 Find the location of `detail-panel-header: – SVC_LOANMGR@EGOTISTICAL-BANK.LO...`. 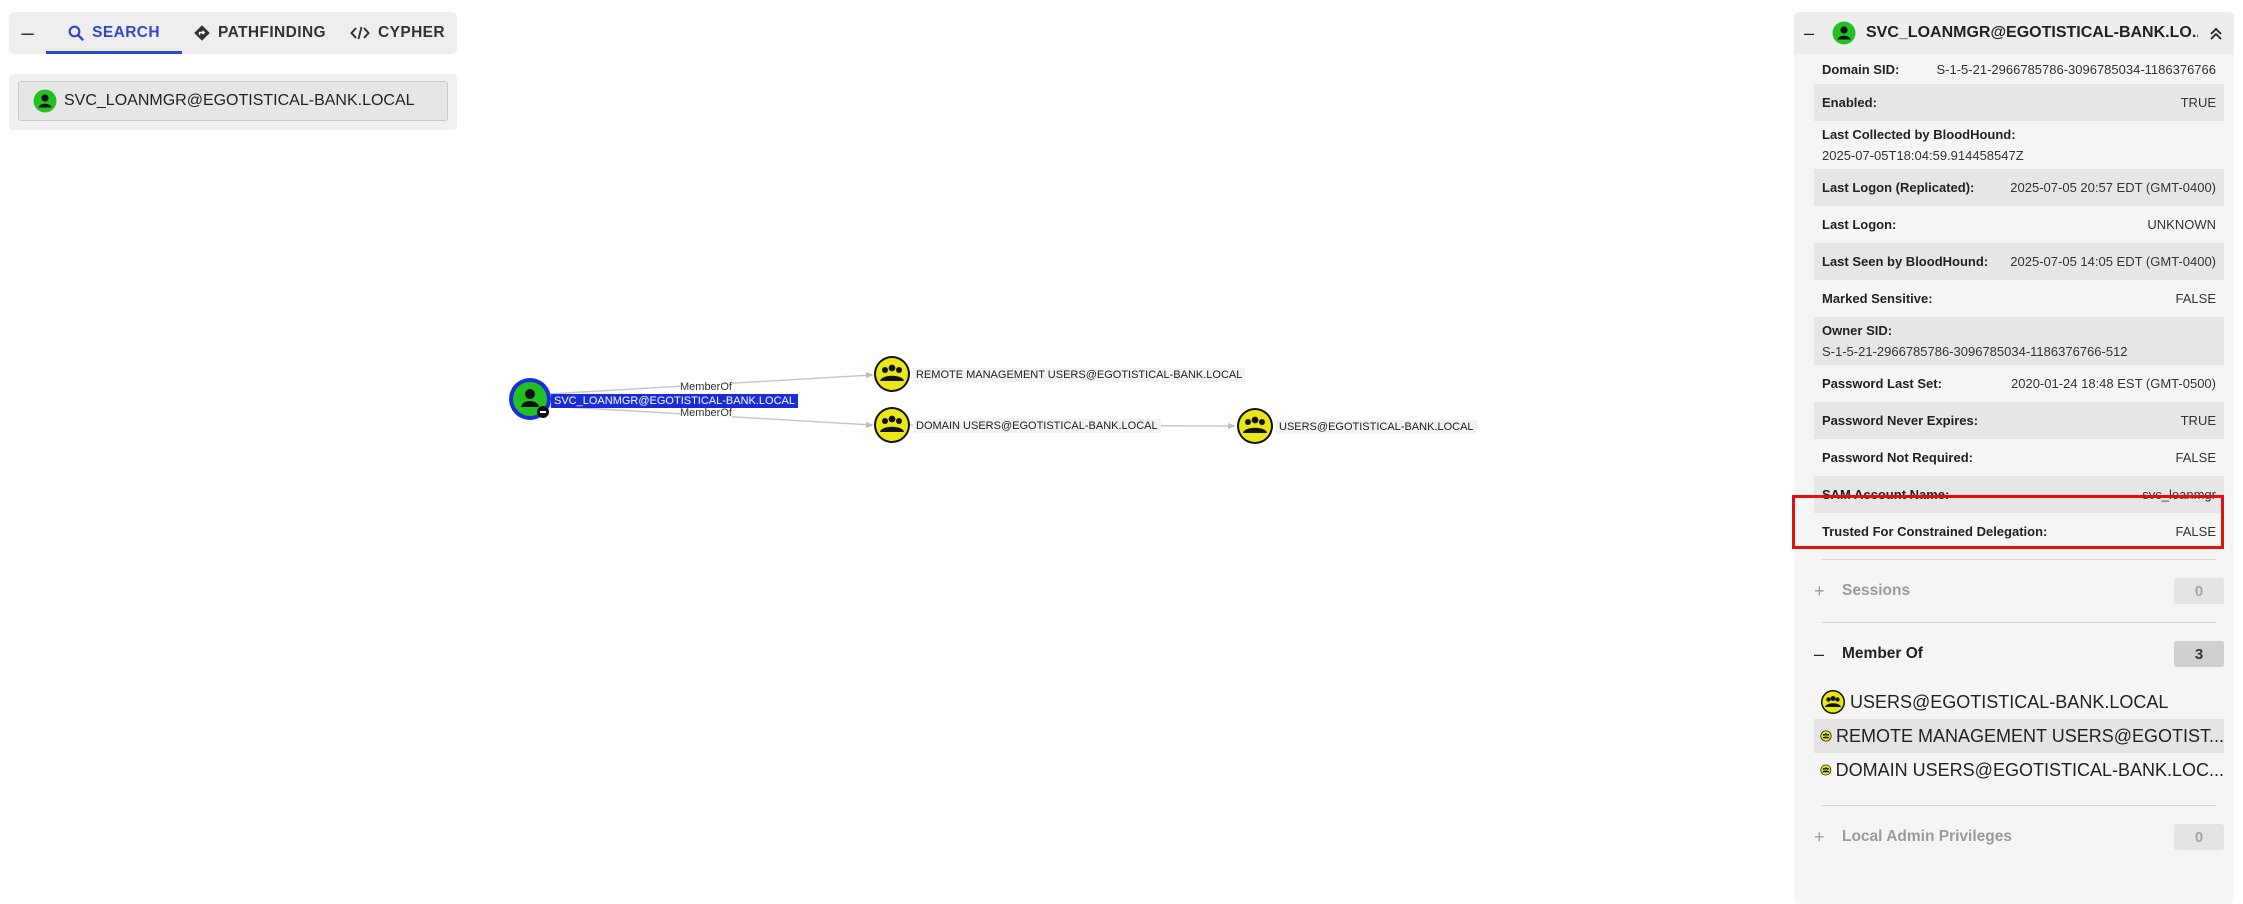

detail-panel-header: – SVC_LOANMGR@EGOTISTICAL-BANK.LO... is located at coordinates (2014, 33).